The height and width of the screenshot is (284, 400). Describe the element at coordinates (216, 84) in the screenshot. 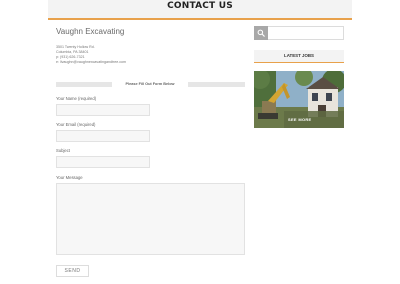

I see `form-separator-right` at that location.